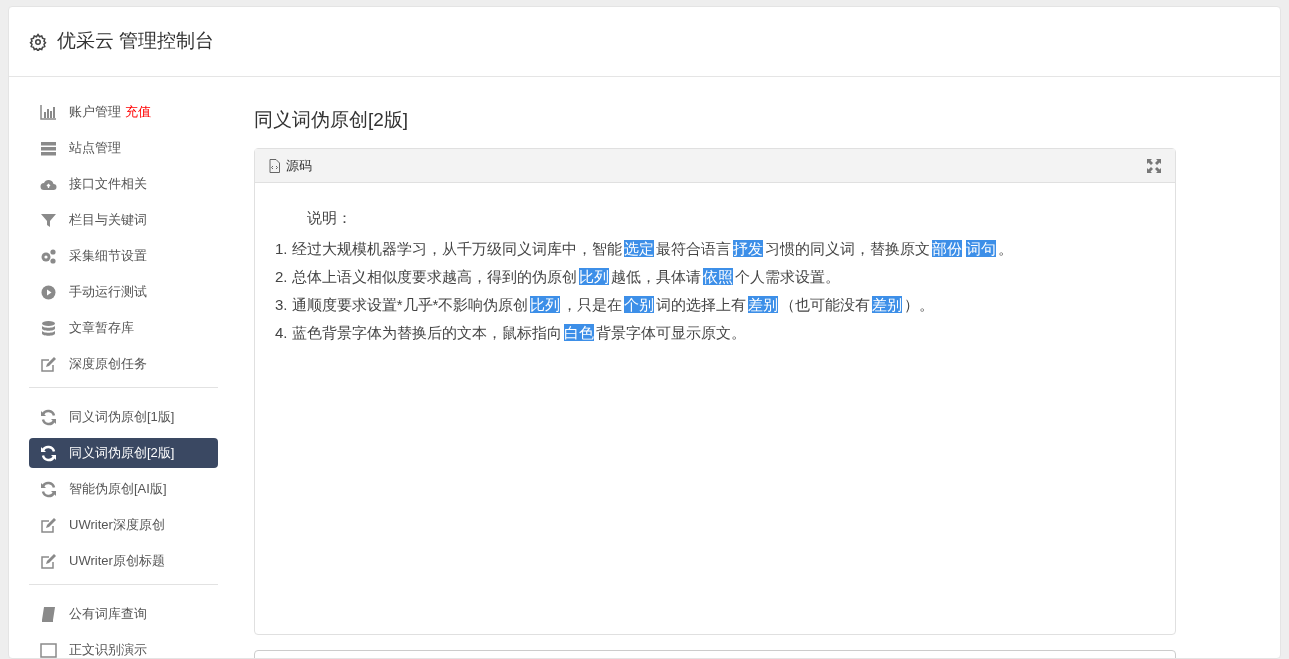  What do you see at coordinates (123, 561) in the screenshot?
I see `sidebar-item: UWriter原创标题` at bounding box center [123, 561].